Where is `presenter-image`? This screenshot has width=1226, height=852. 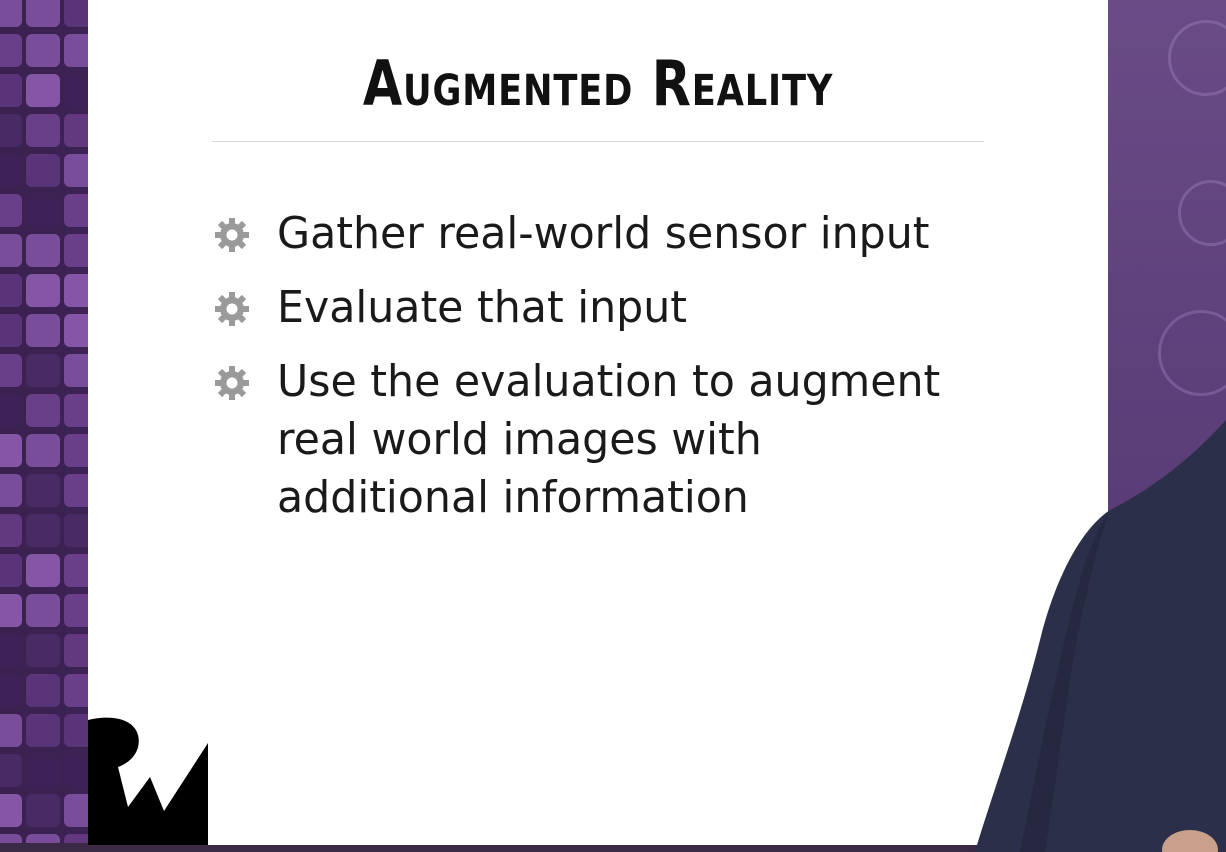
presenter-image is located at coordinates (1100, 636).